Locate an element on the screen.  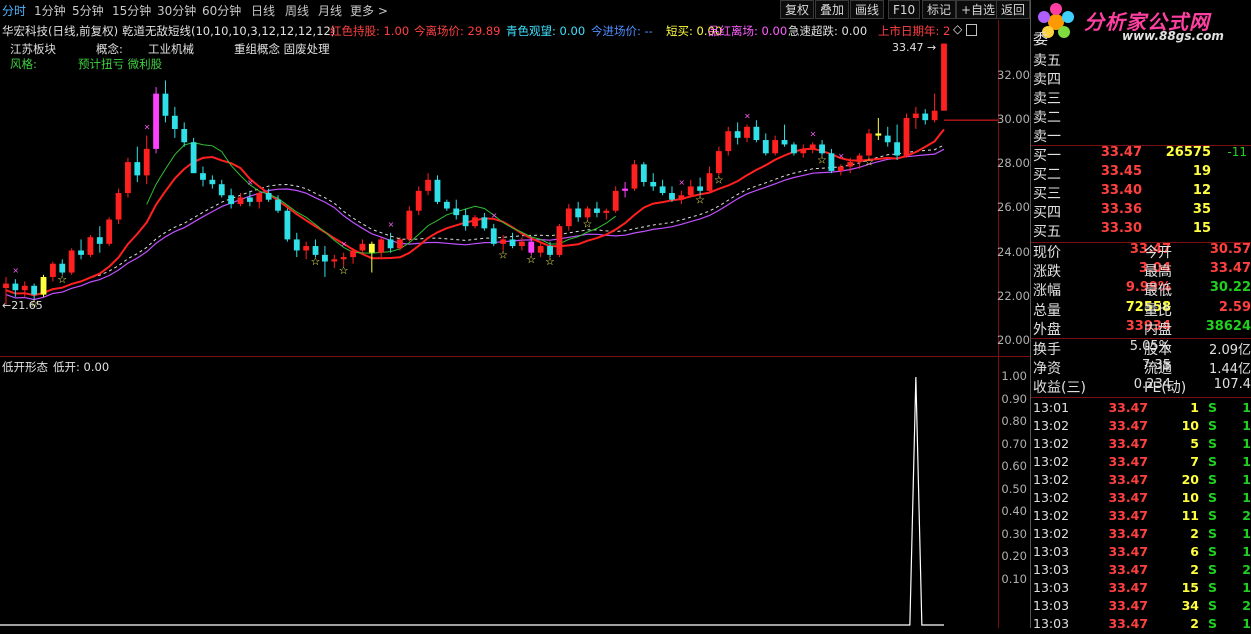
bid-label: 买四 is located at coordinates (1047, 213).